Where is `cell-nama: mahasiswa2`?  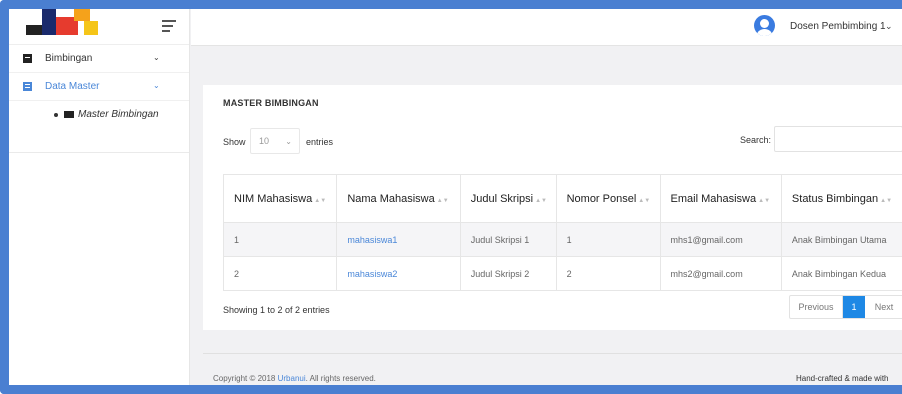
cell-nama: mahasiswa2 is located at coordinates (398, 273).